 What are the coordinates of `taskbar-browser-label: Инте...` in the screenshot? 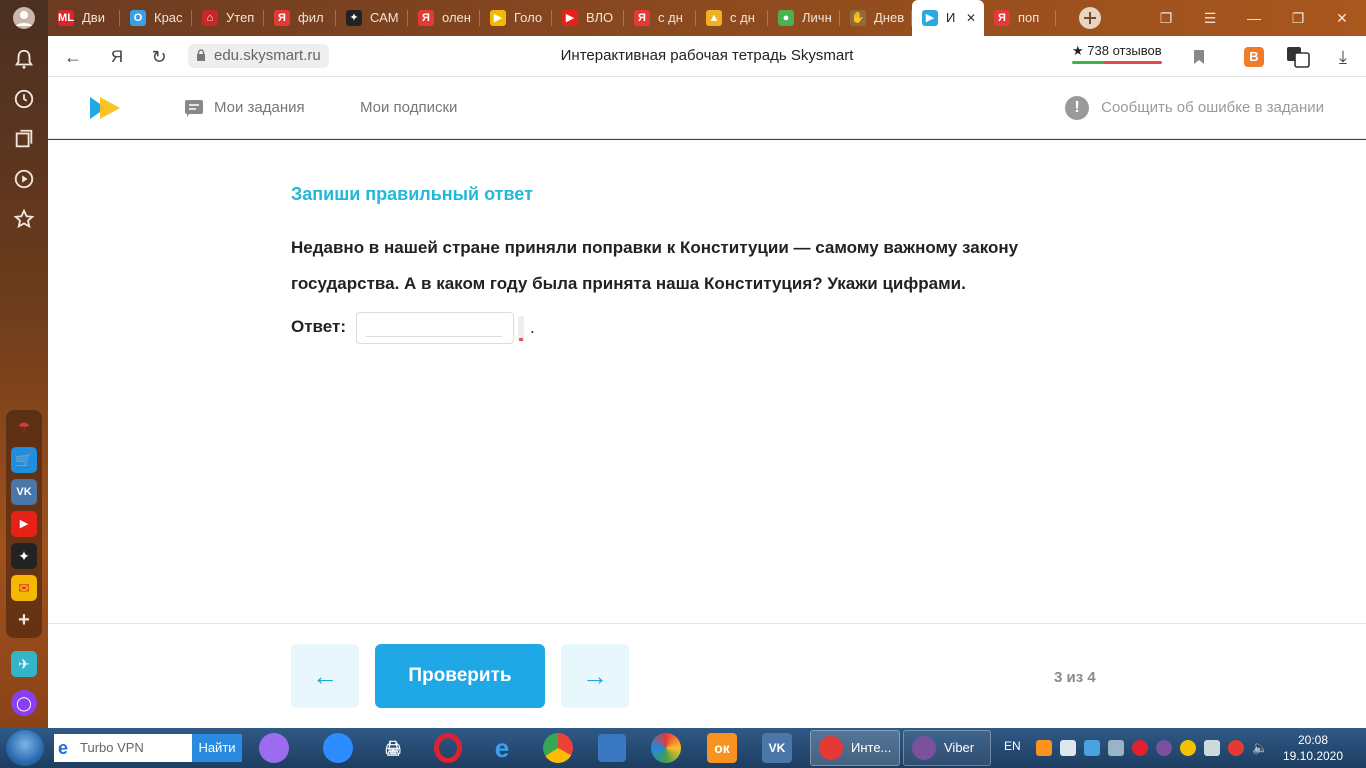 It's located at (871, 747).